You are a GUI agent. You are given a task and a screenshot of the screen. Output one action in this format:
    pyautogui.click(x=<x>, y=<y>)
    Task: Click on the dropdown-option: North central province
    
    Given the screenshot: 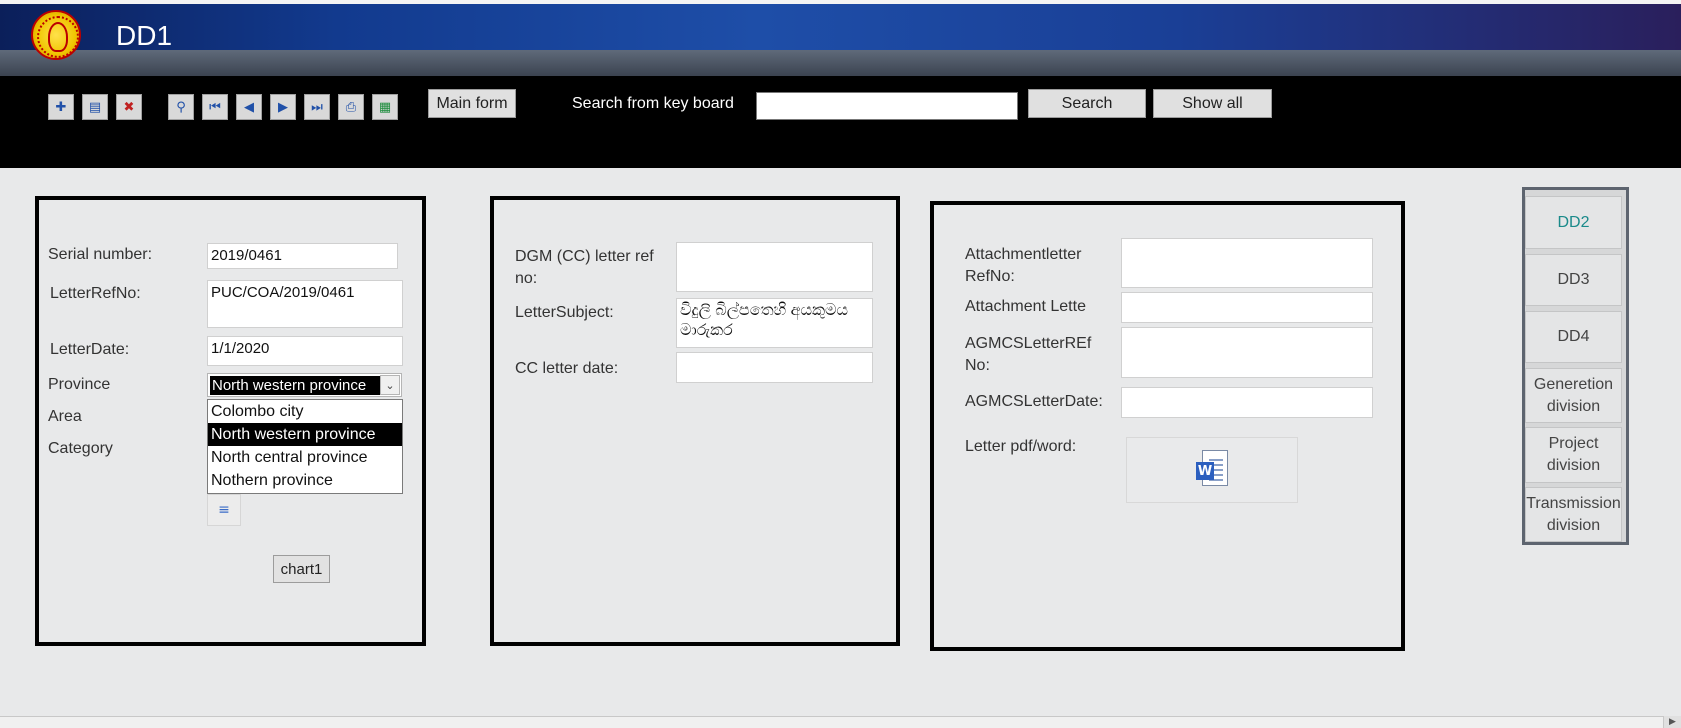 What is the action you would take?
    pyautogui.click(x=305, y=457)
    